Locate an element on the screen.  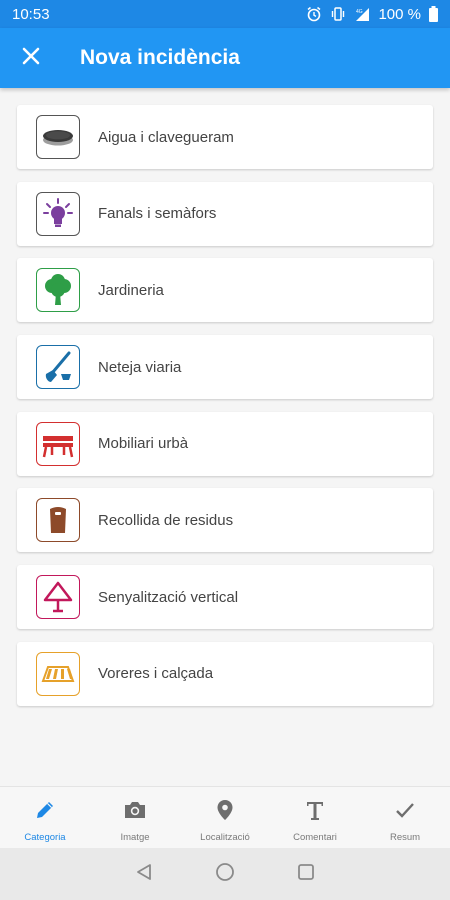
category-item-jardineria: Jardineria is located at coordinates (225, 290).